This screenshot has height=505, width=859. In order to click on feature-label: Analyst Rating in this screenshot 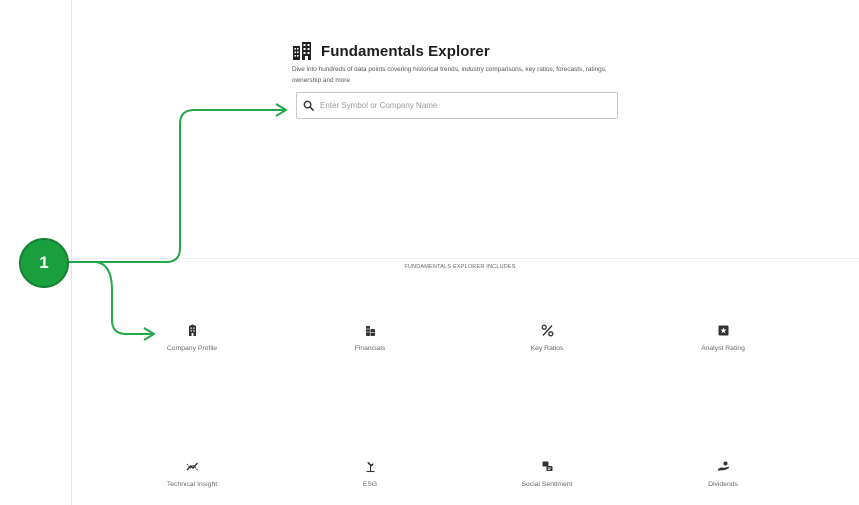, I will do `click(723, 348)`.